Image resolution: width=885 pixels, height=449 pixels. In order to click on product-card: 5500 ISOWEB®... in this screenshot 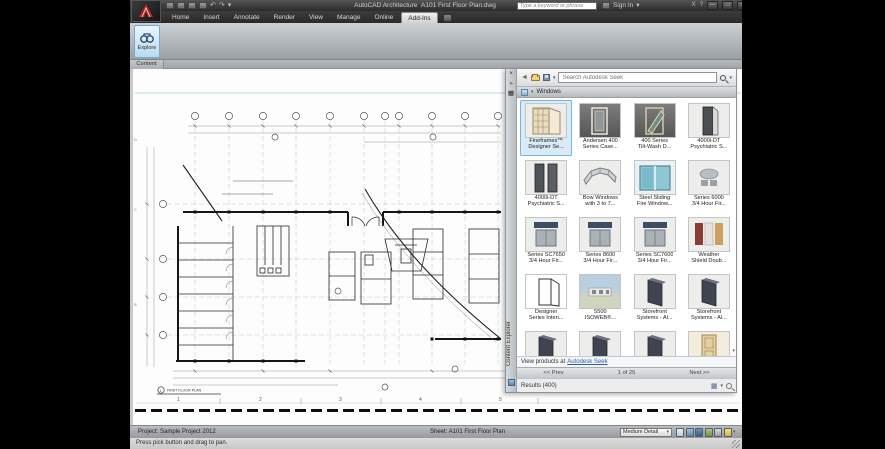, I will do `click(600, 299)`.